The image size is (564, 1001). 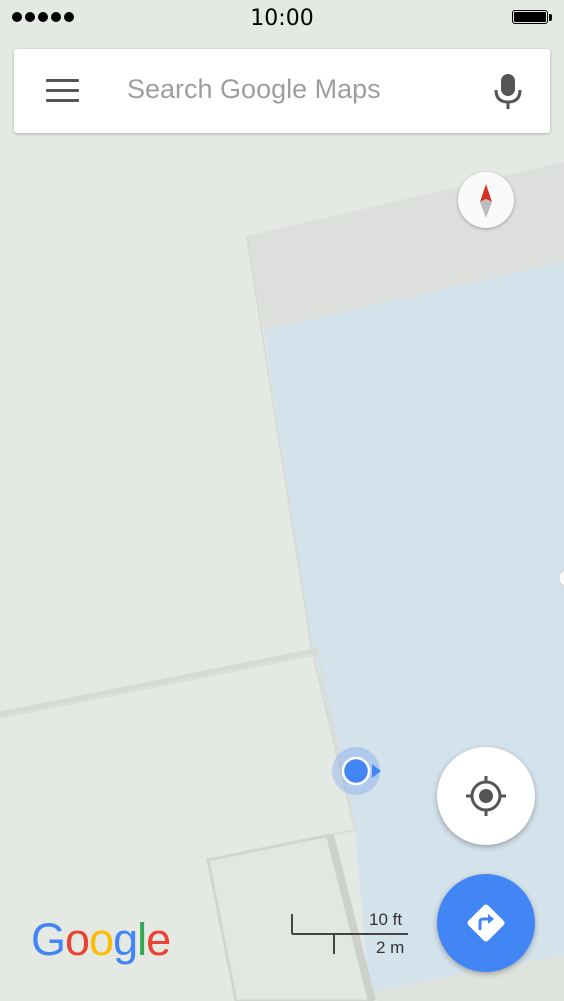 I want to click on logo-letter: G, so click(x=48, y=939).